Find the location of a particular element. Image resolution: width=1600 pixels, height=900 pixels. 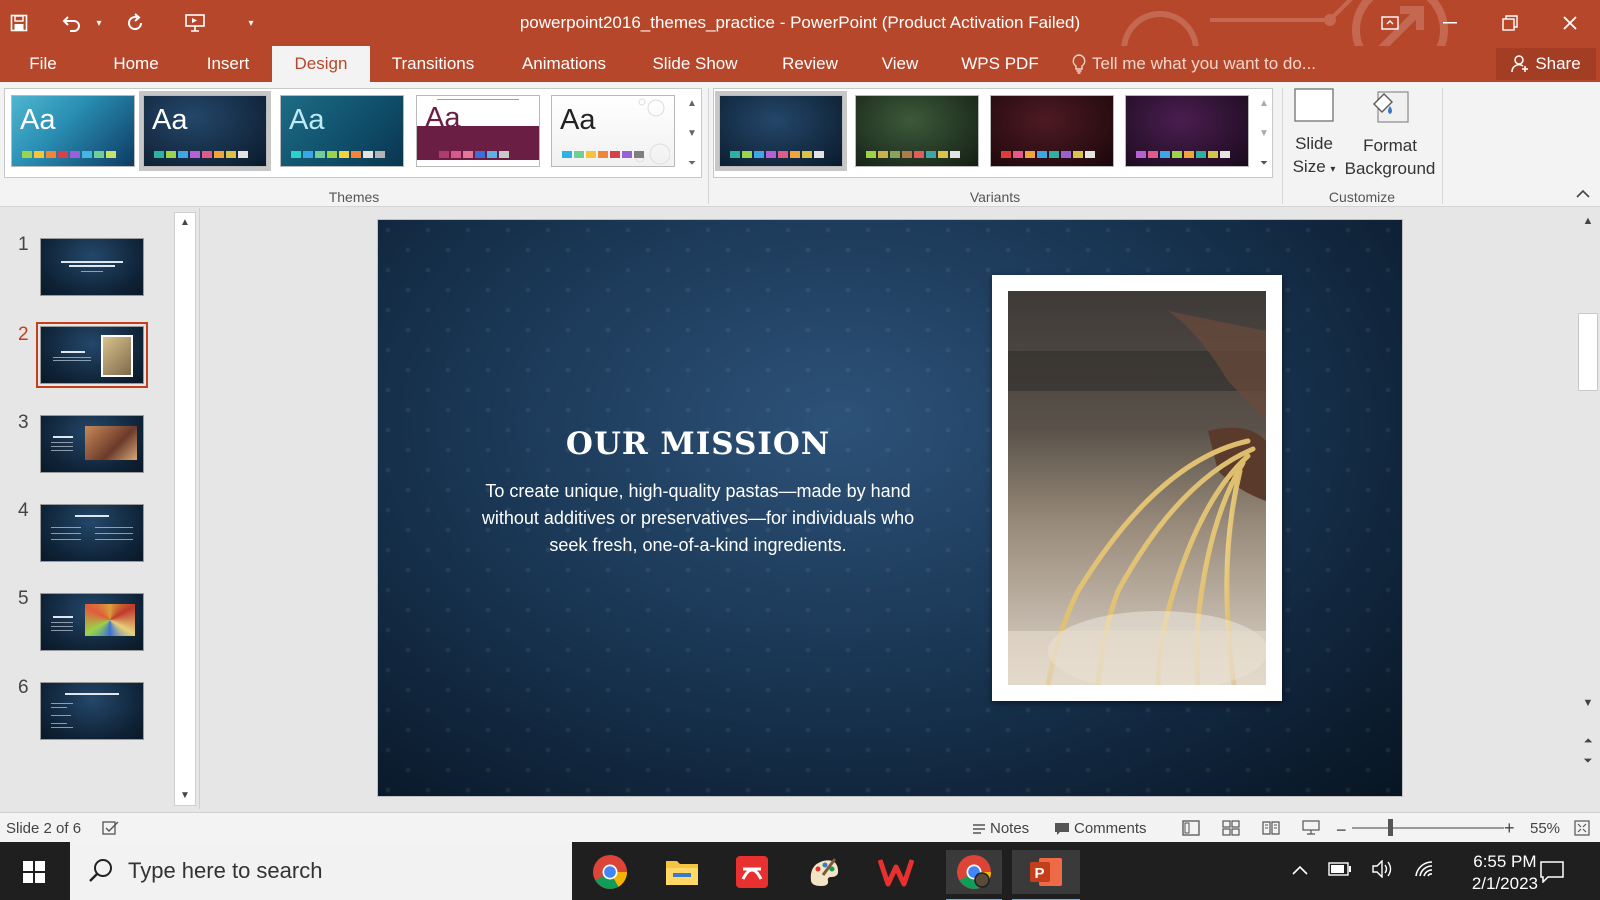

zoom-out-icon: − is located at coordinates (1341, 830).